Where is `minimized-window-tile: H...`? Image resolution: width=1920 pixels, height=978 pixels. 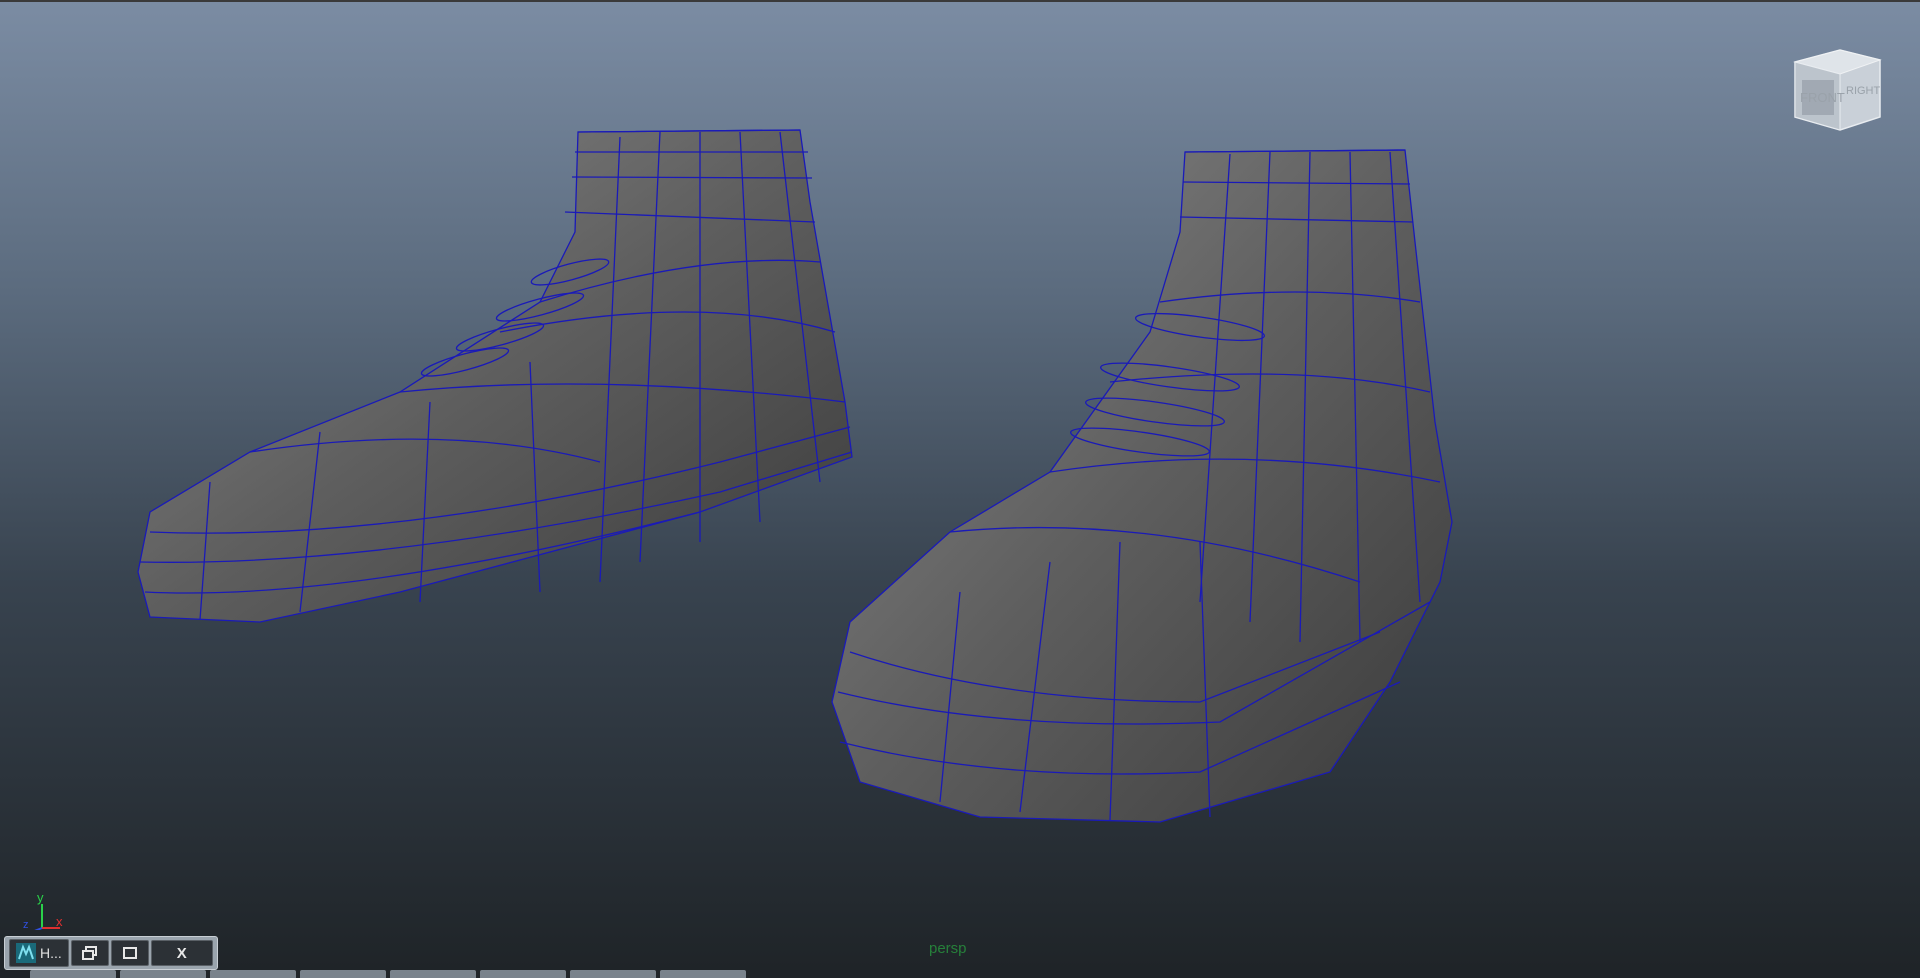 minimized-window-tile: H... is located at coordinates (39, 953).